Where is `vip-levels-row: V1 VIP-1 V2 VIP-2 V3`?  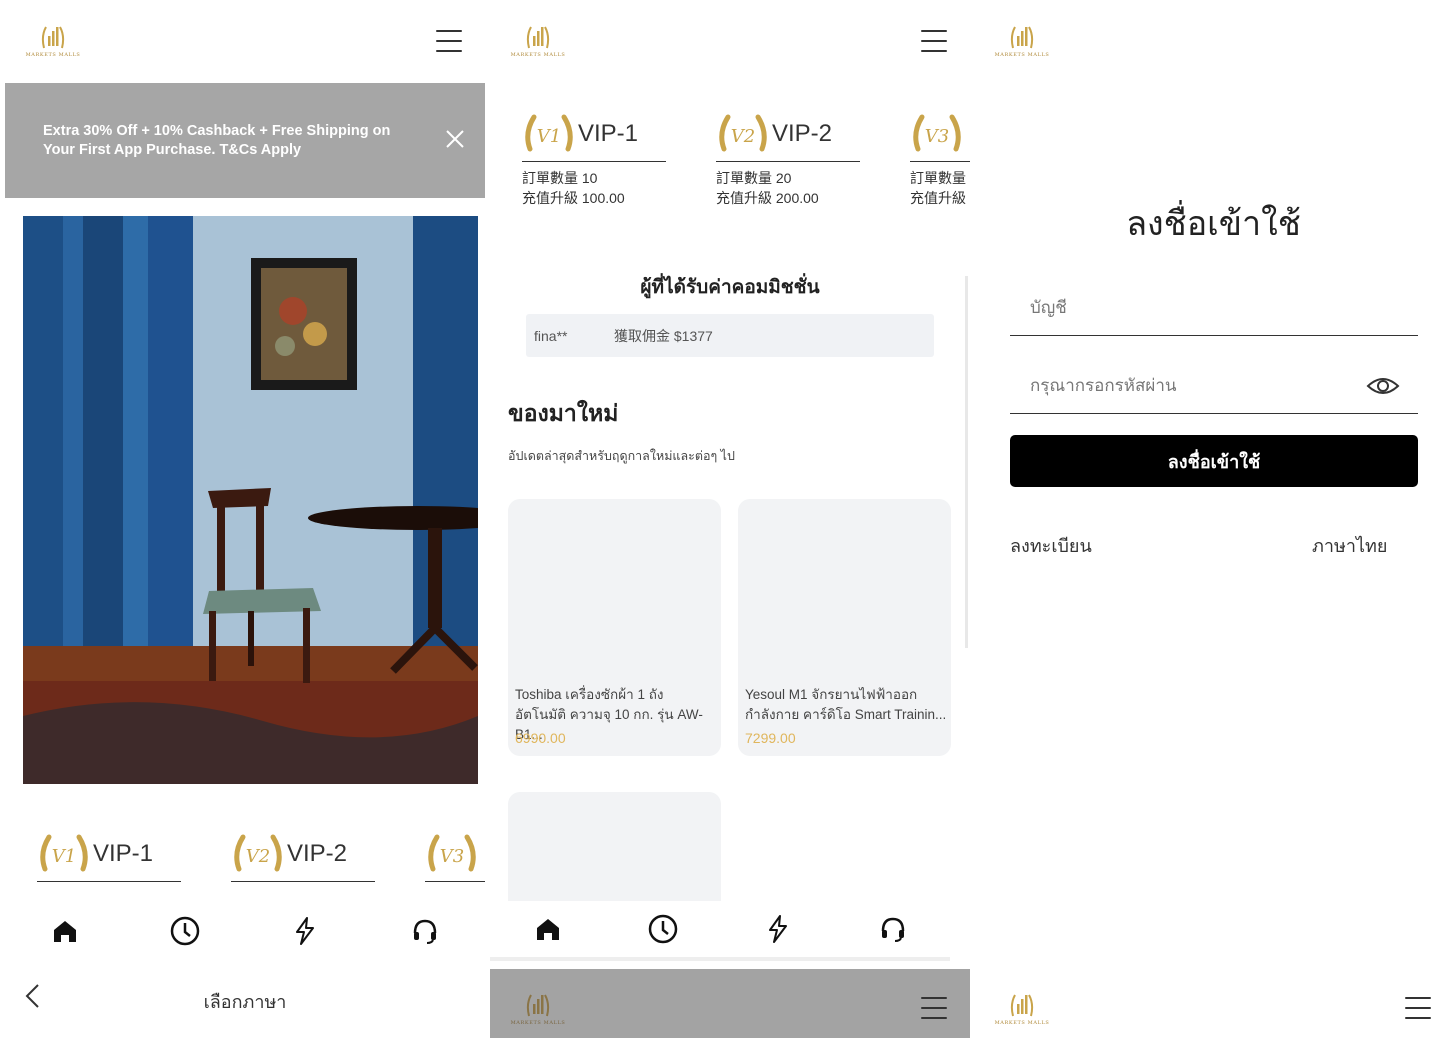
vip-levels-row: V1 VIP-1 V2 VIP-2 V3 is located at coordinates (261, 854).